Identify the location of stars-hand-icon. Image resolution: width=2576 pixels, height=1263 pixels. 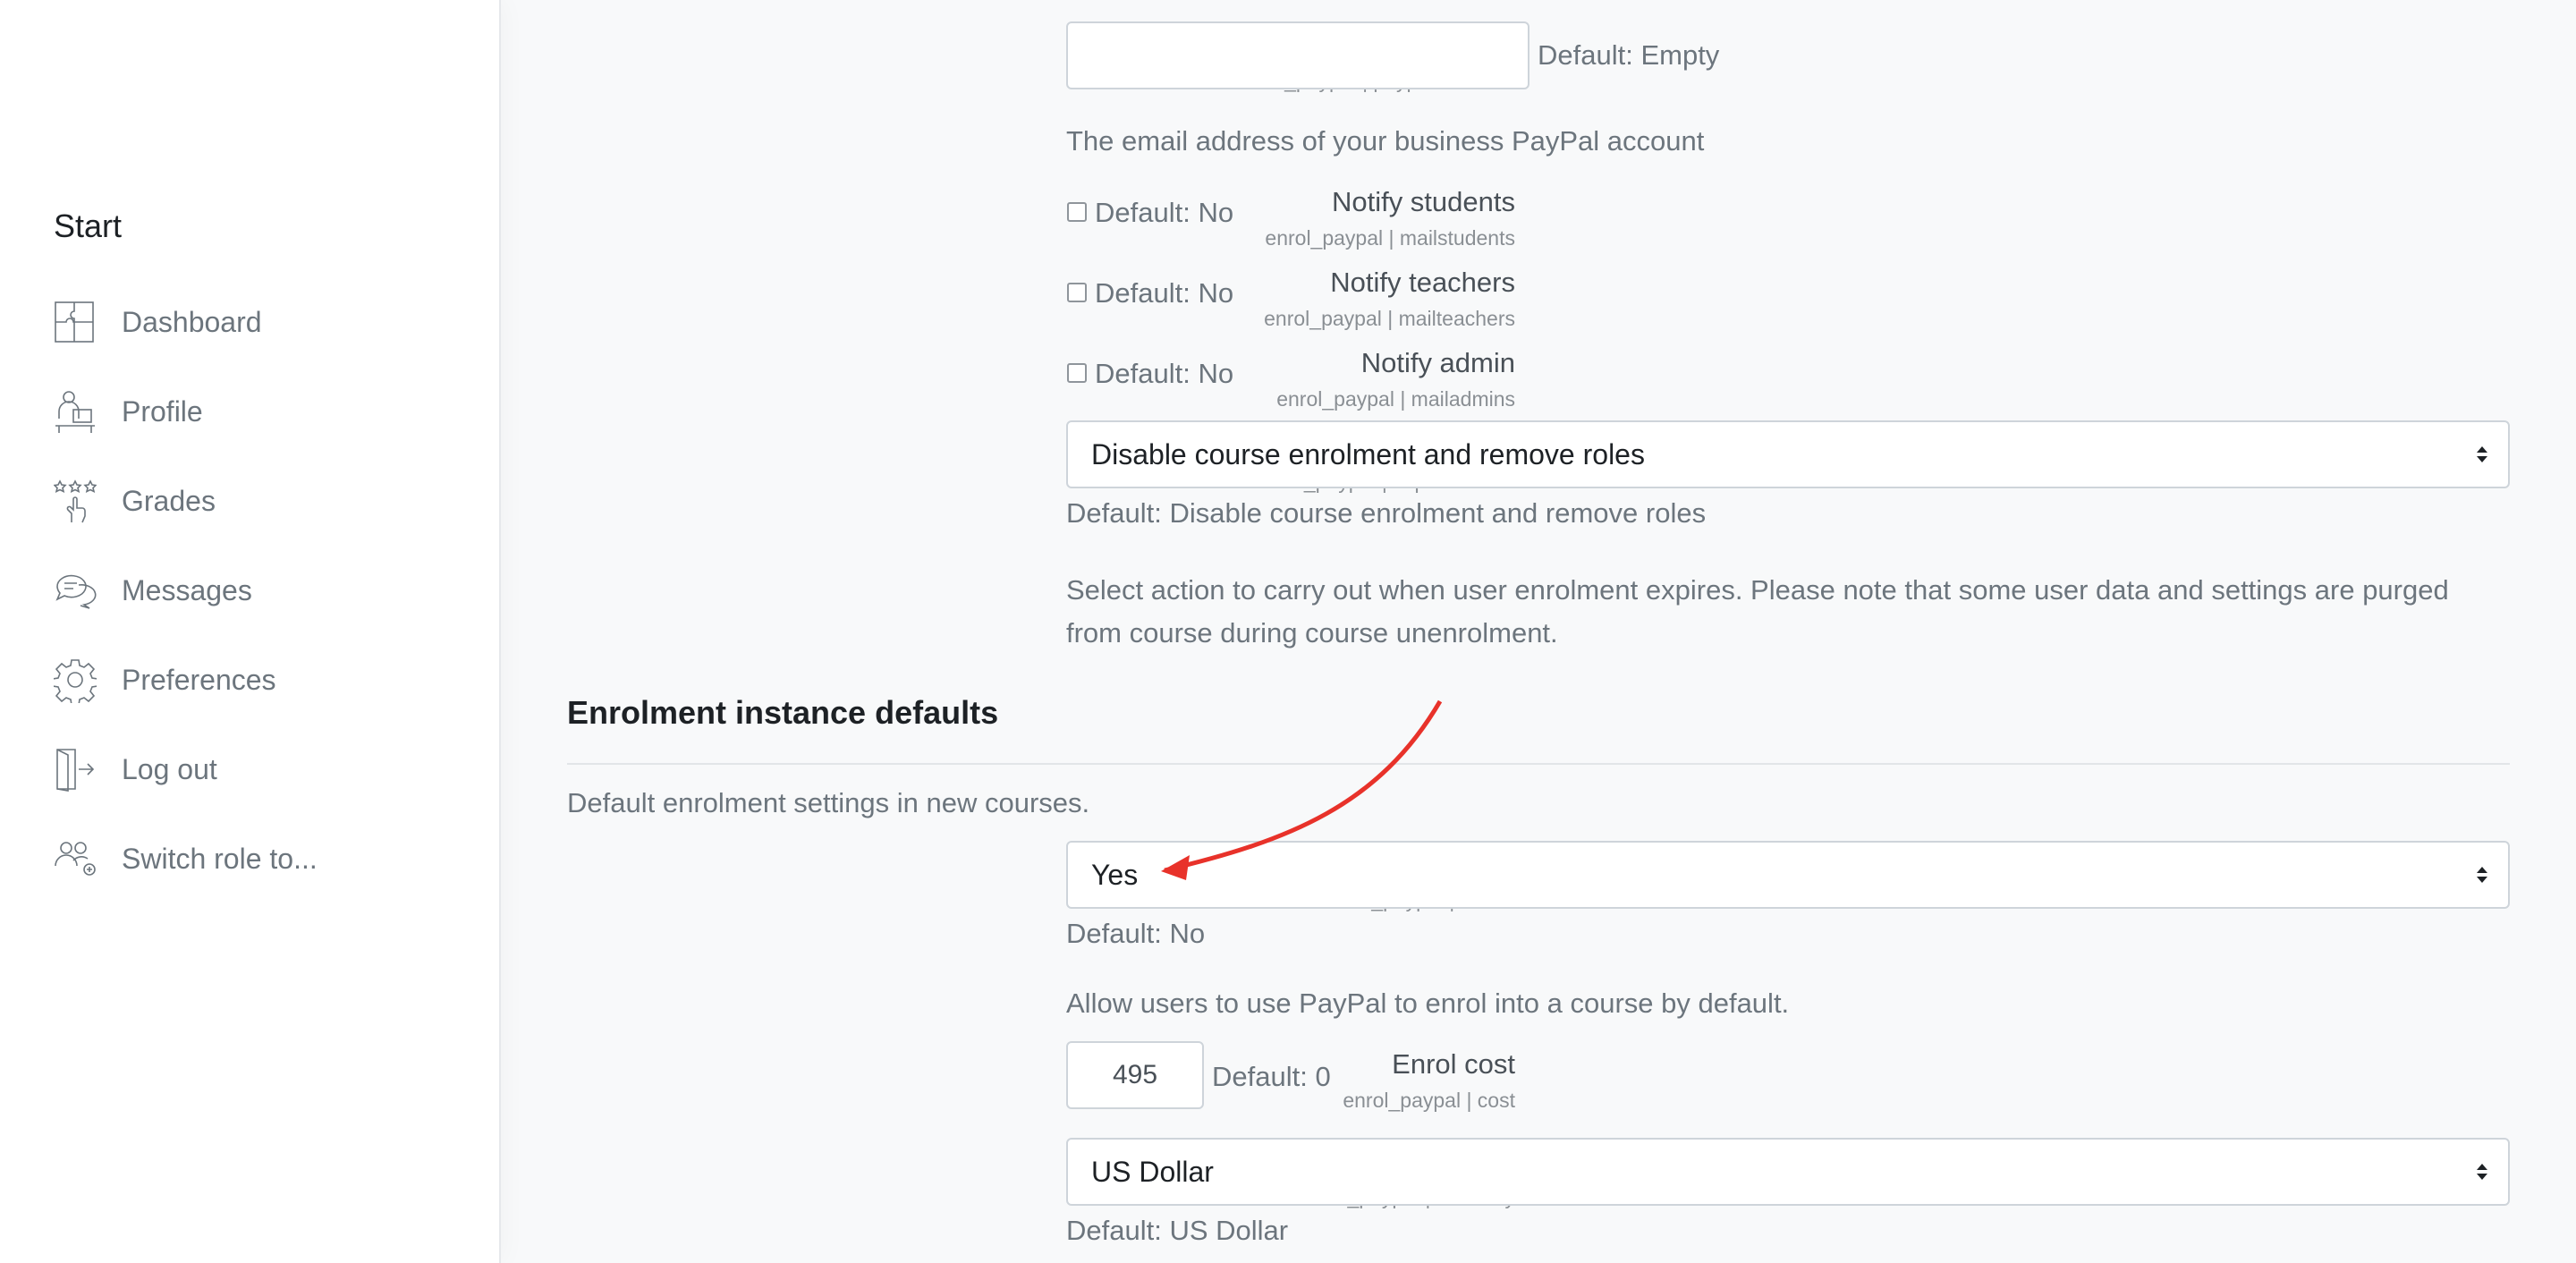
(75, 501).